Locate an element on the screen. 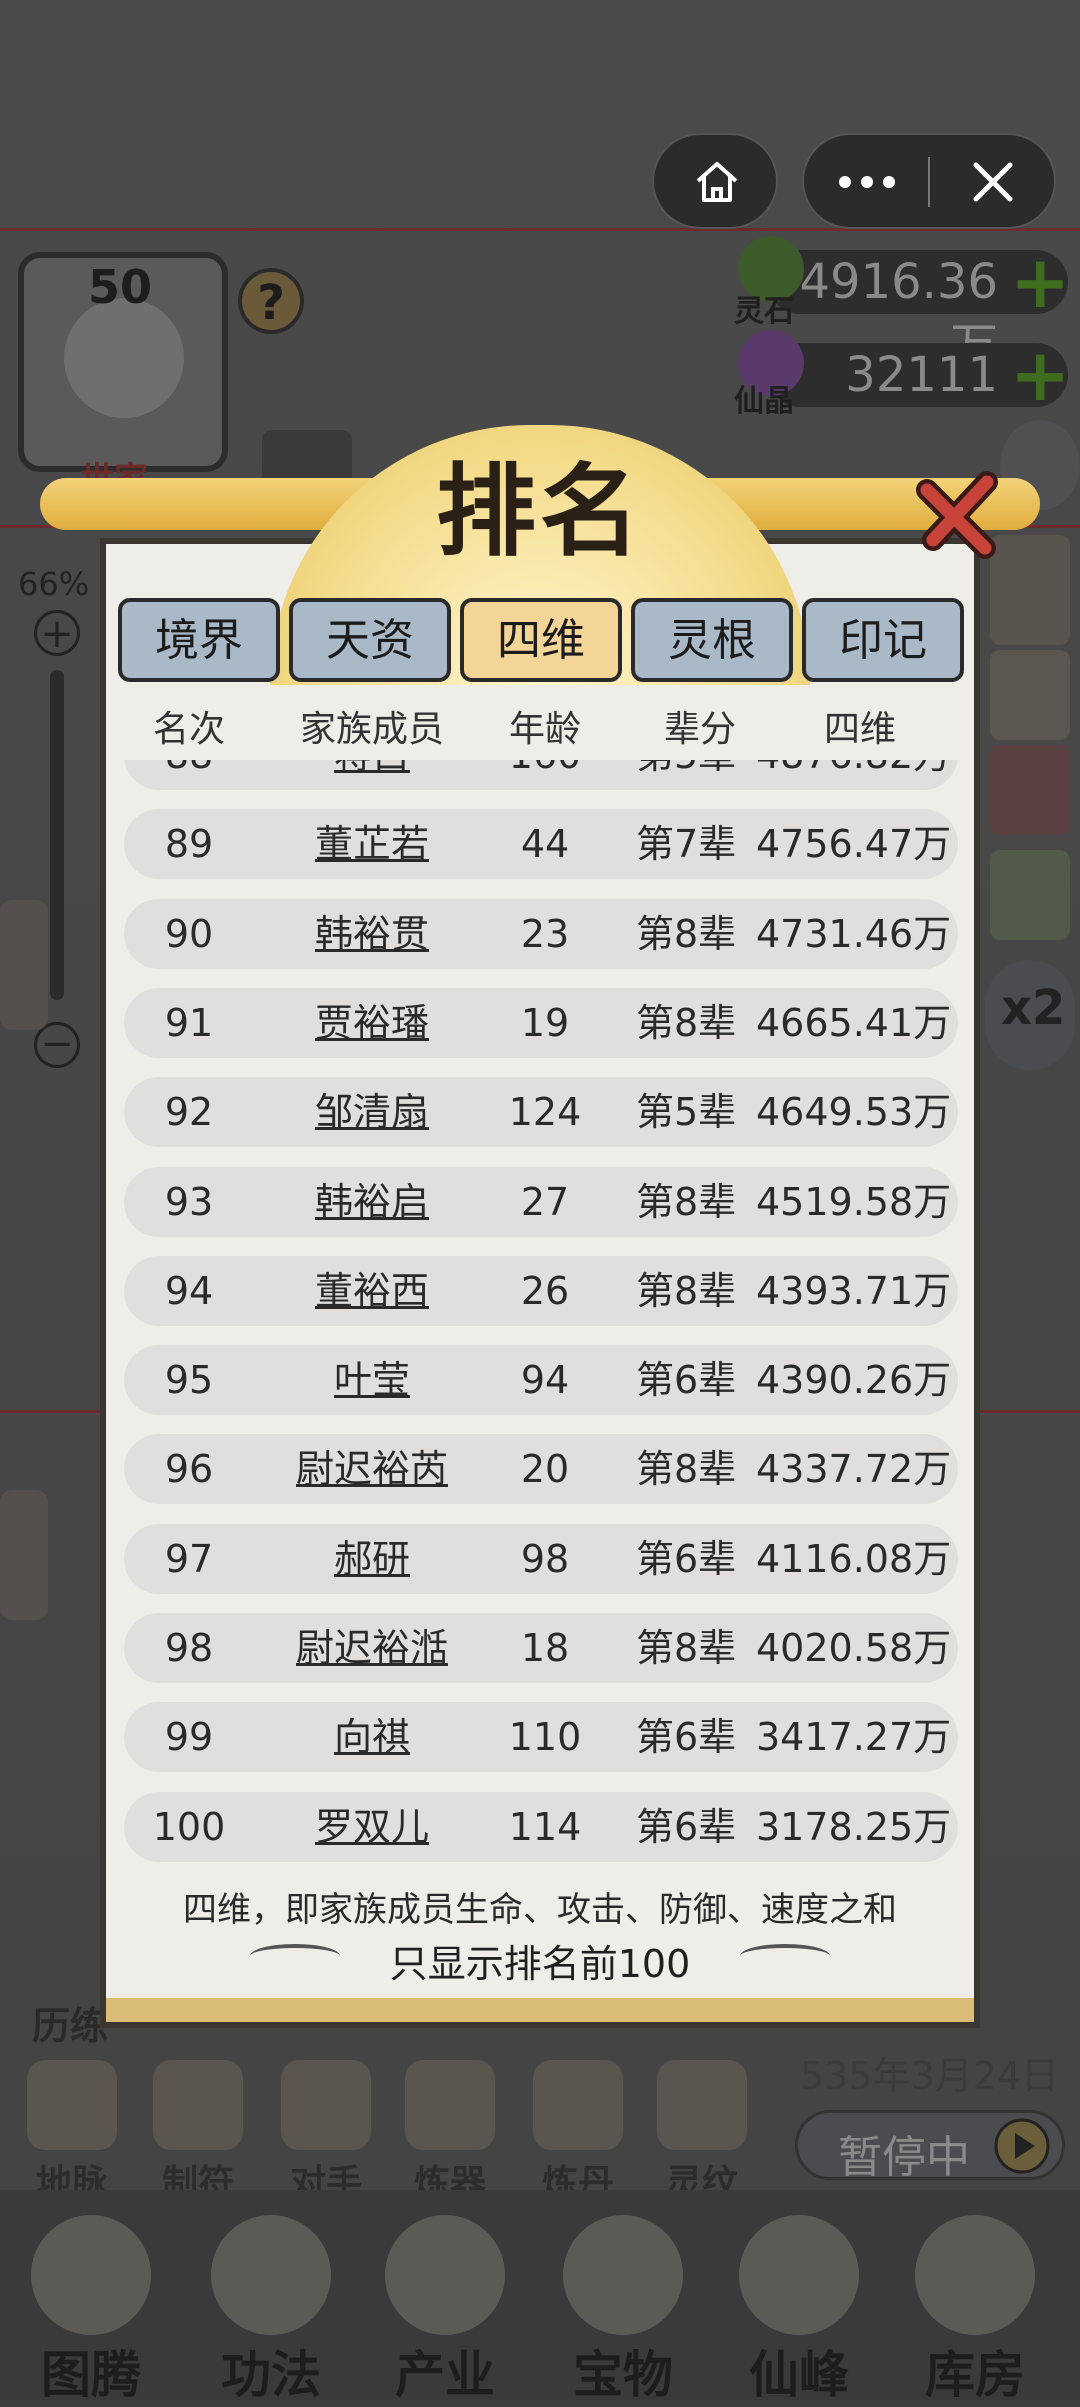  earth-vein-button: 地脉 is located at coordinates (72, 2133).